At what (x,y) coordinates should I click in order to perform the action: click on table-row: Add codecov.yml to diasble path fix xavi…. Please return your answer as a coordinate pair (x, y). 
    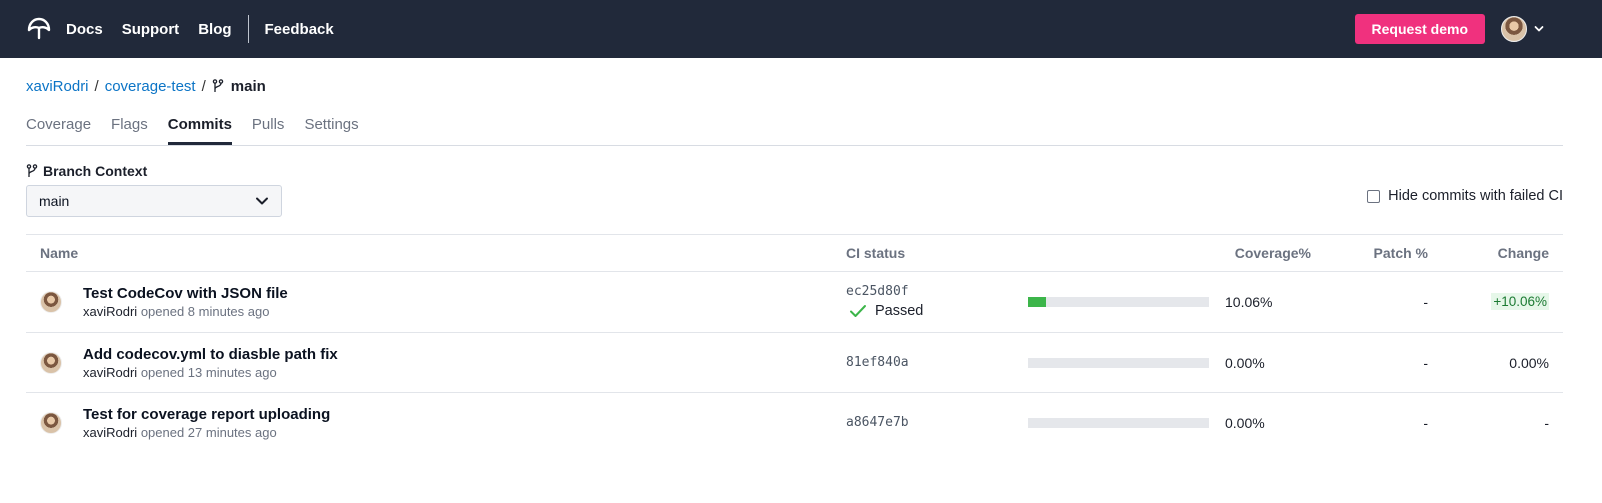
    Looking at the image, I should click on (794, 363).